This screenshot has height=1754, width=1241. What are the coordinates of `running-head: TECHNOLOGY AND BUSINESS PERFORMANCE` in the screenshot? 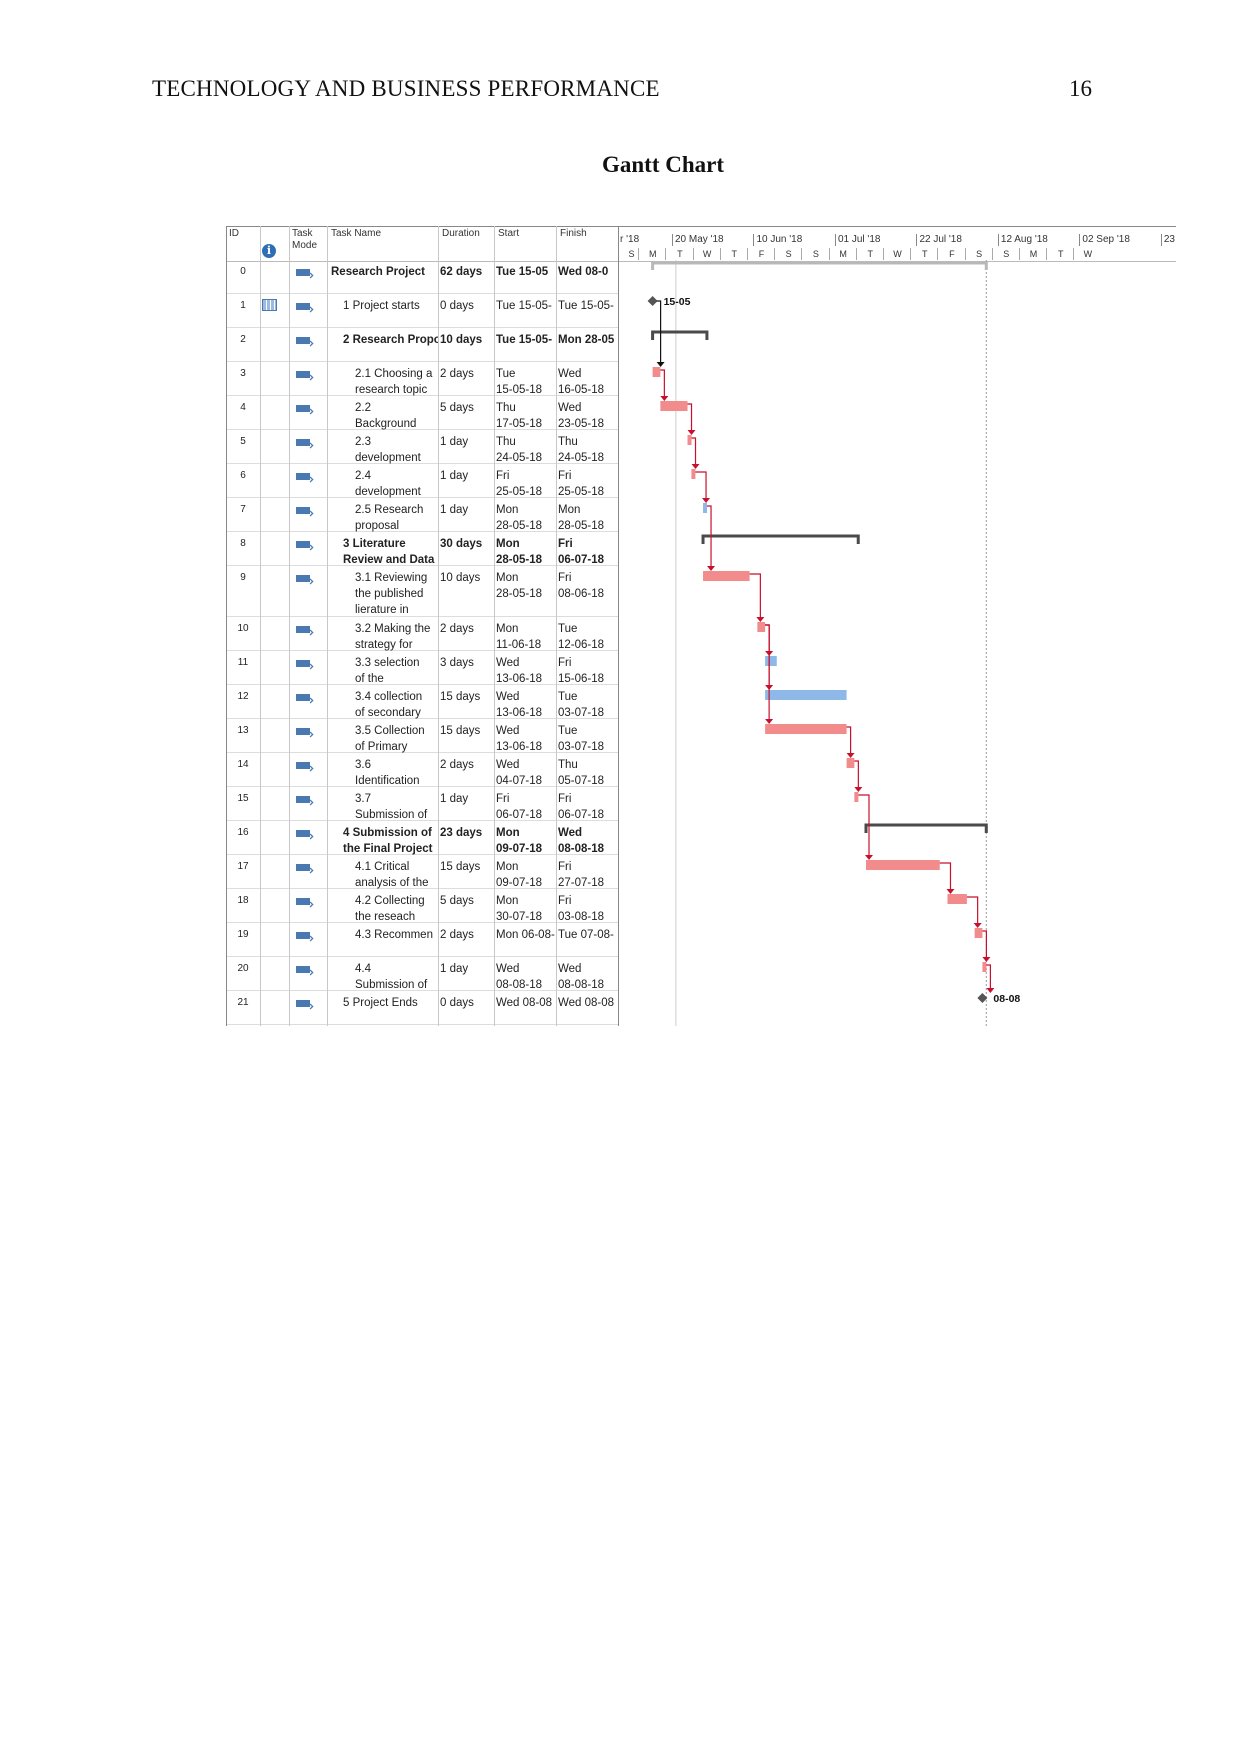 It's located at (406, 88).